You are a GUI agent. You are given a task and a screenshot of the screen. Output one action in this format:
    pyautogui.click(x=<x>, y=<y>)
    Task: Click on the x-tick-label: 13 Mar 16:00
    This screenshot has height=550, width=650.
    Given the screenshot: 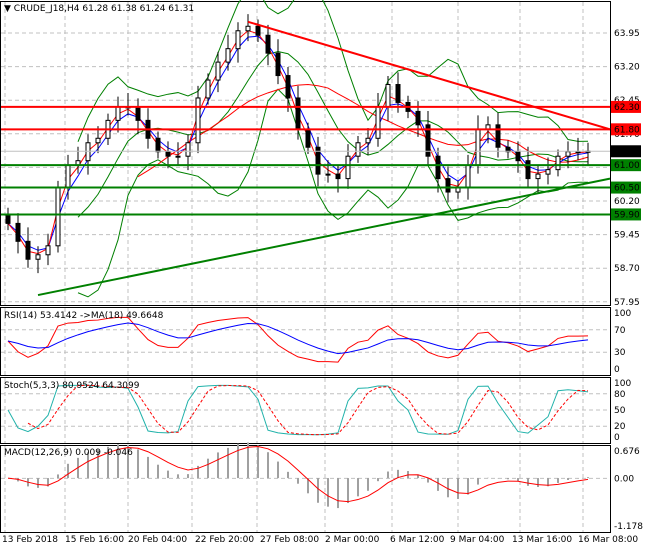 What is the action you would take?
    pyautogui.click(x=542, y=540)
    